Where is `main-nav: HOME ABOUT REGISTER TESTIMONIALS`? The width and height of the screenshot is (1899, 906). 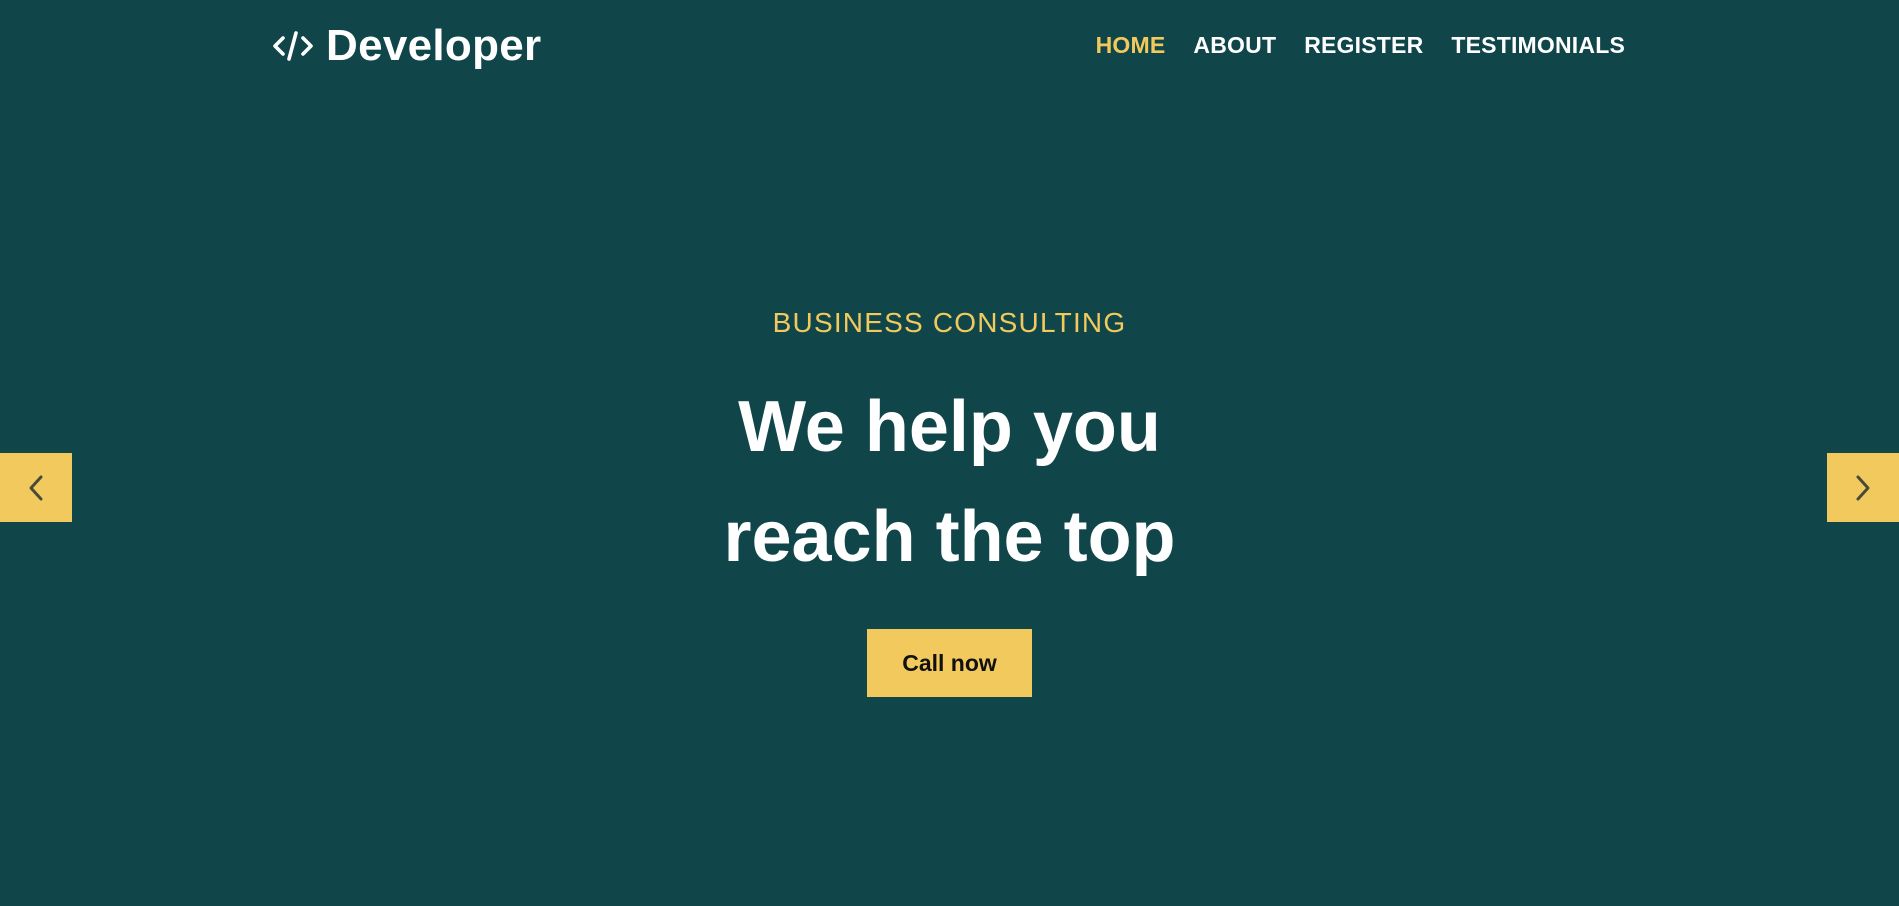
main-nav: HOME ABOUT REGISTER TESTIMONIALS is located at coordinates (1346, 45).